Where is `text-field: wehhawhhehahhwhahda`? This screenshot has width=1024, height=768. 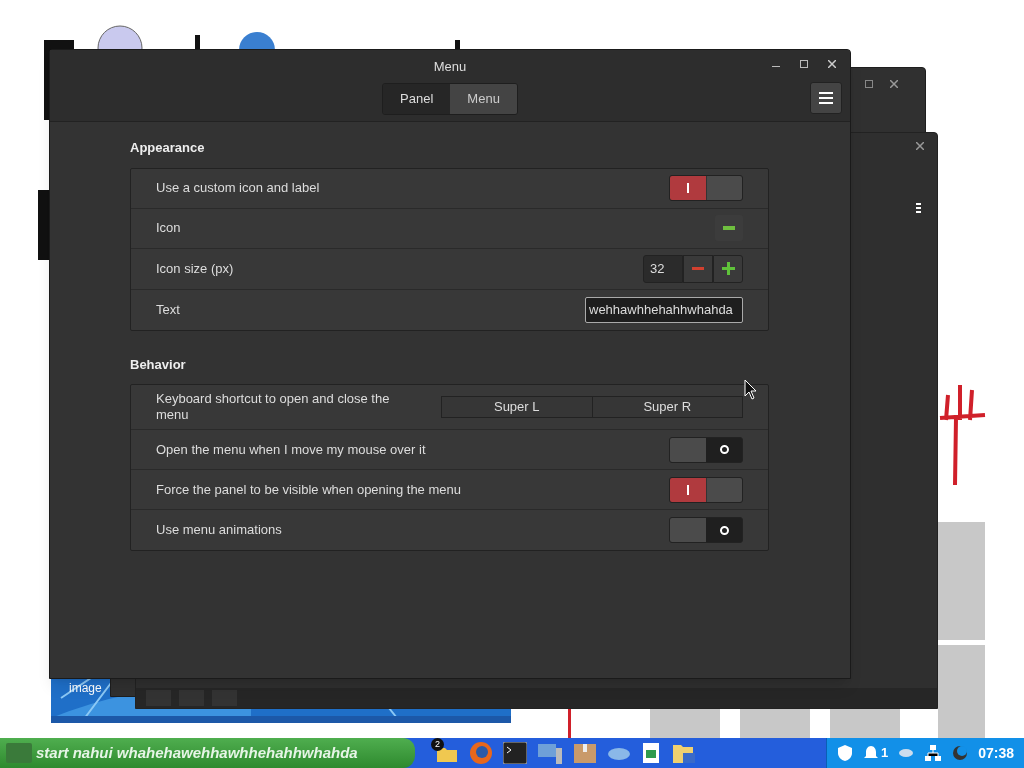
text-field: wehhawhhehahhwhahda is located at coordinates (664, 309).